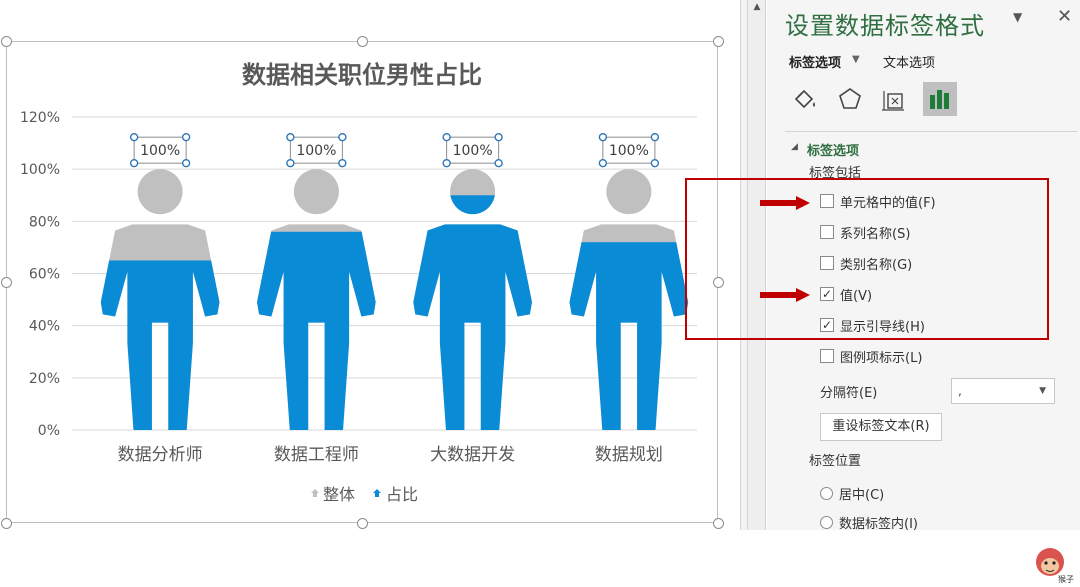 The width and height of the screenshot is (1080, 587). What do you see at coordinates (894, 99) in the screenshot?
I see `size-properties-icon` at bounding box center [894, 99].